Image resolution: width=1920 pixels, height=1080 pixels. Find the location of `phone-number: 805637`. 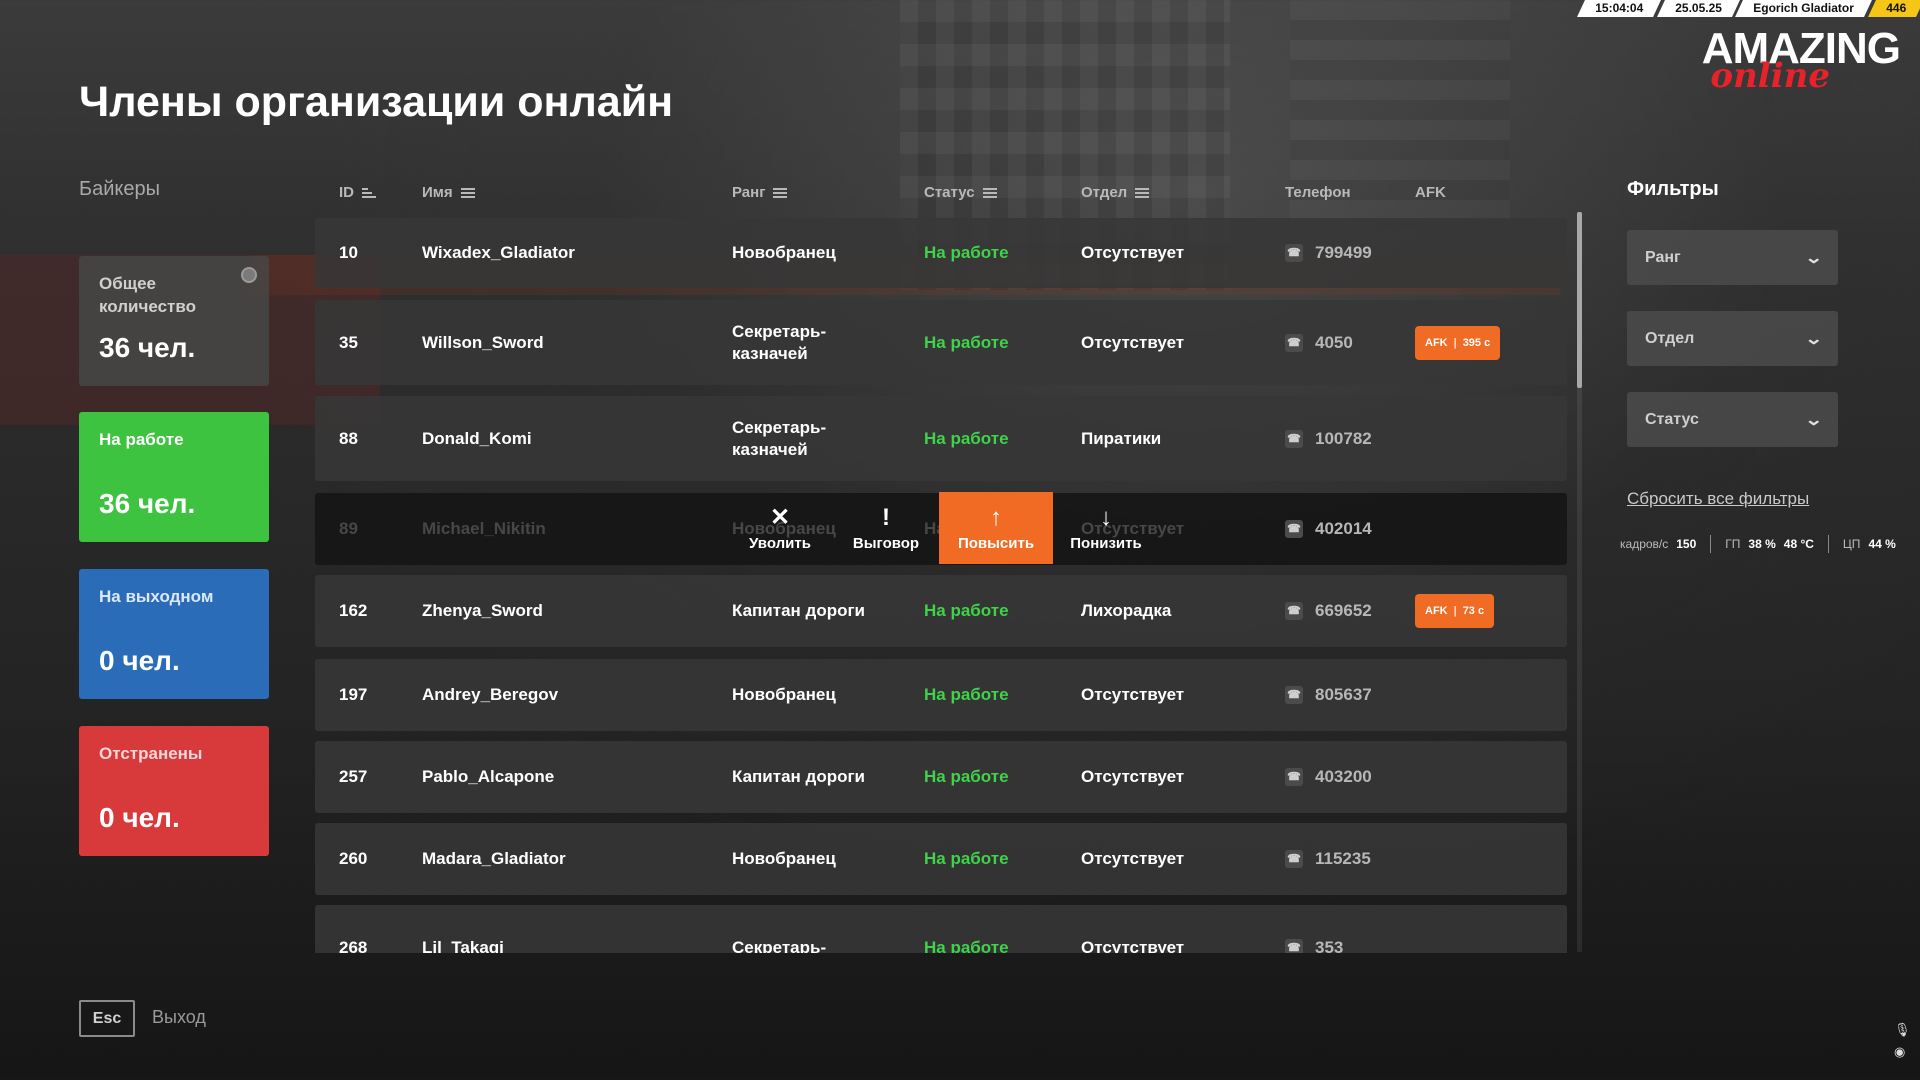

phone-number: 805637 is located at coordinates (1343, 694).